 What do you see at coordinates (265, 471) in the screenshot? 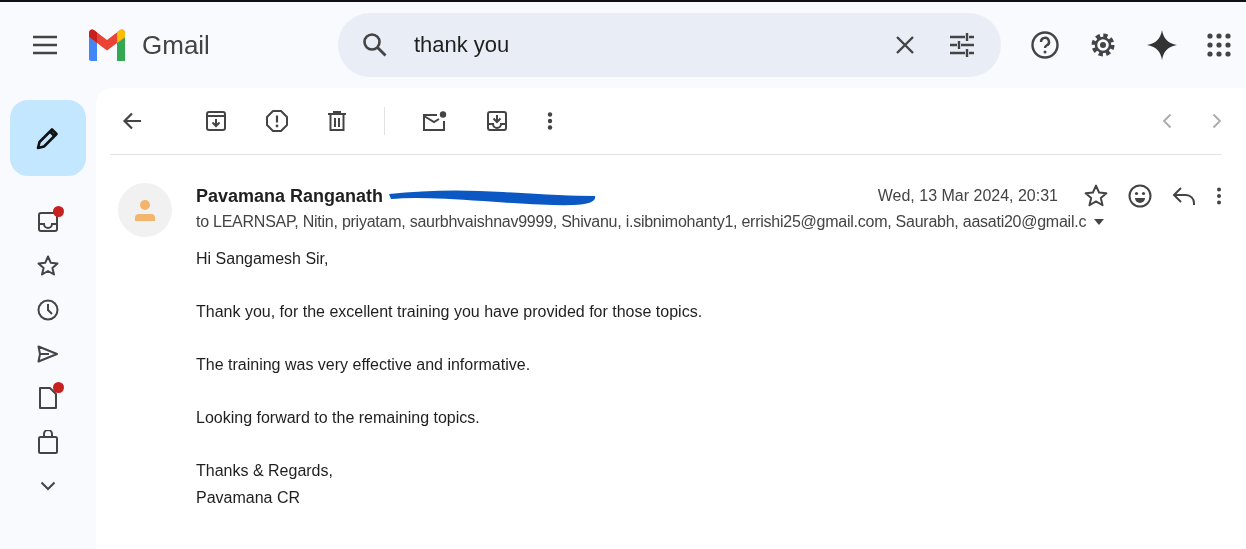
I see `message-text: Thanks & Regards,` at bounding box center [265, 471].